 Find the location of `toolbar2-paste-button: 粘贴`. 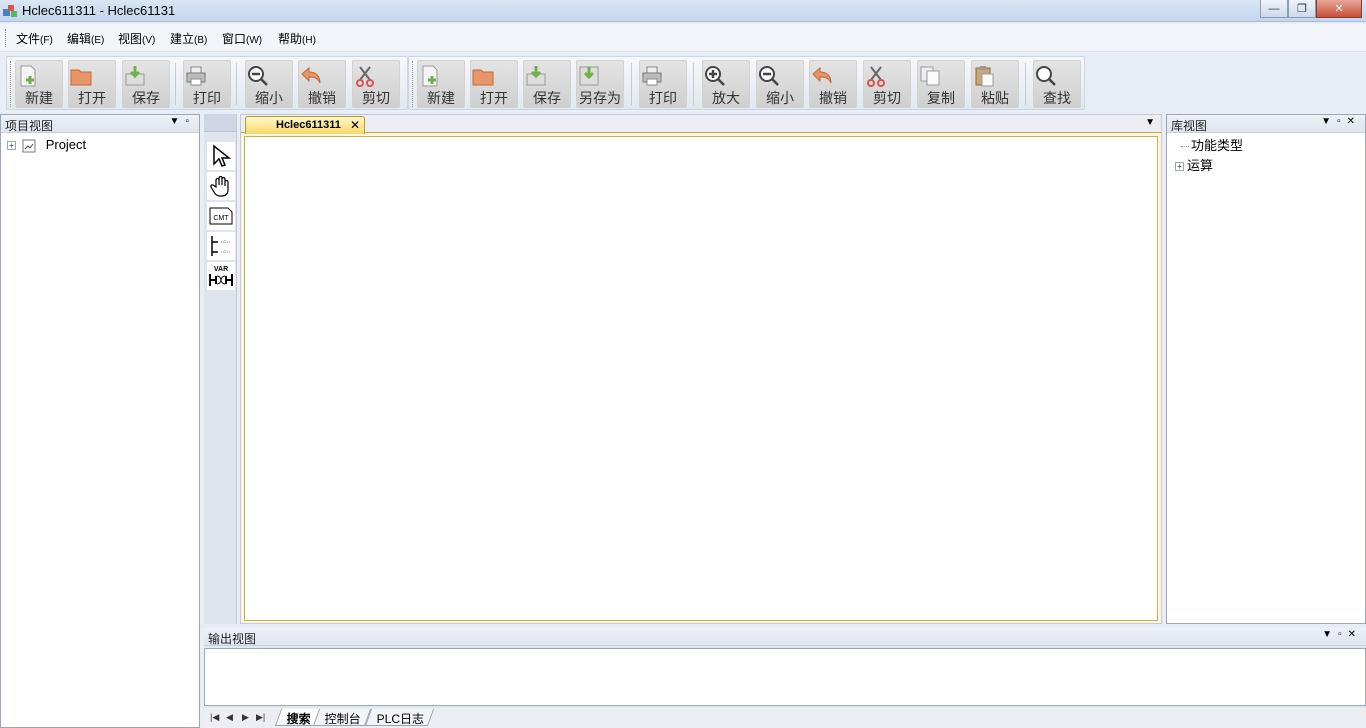

toolbar2-paste-button: 粘贴 is located at coordinates (995, 84).